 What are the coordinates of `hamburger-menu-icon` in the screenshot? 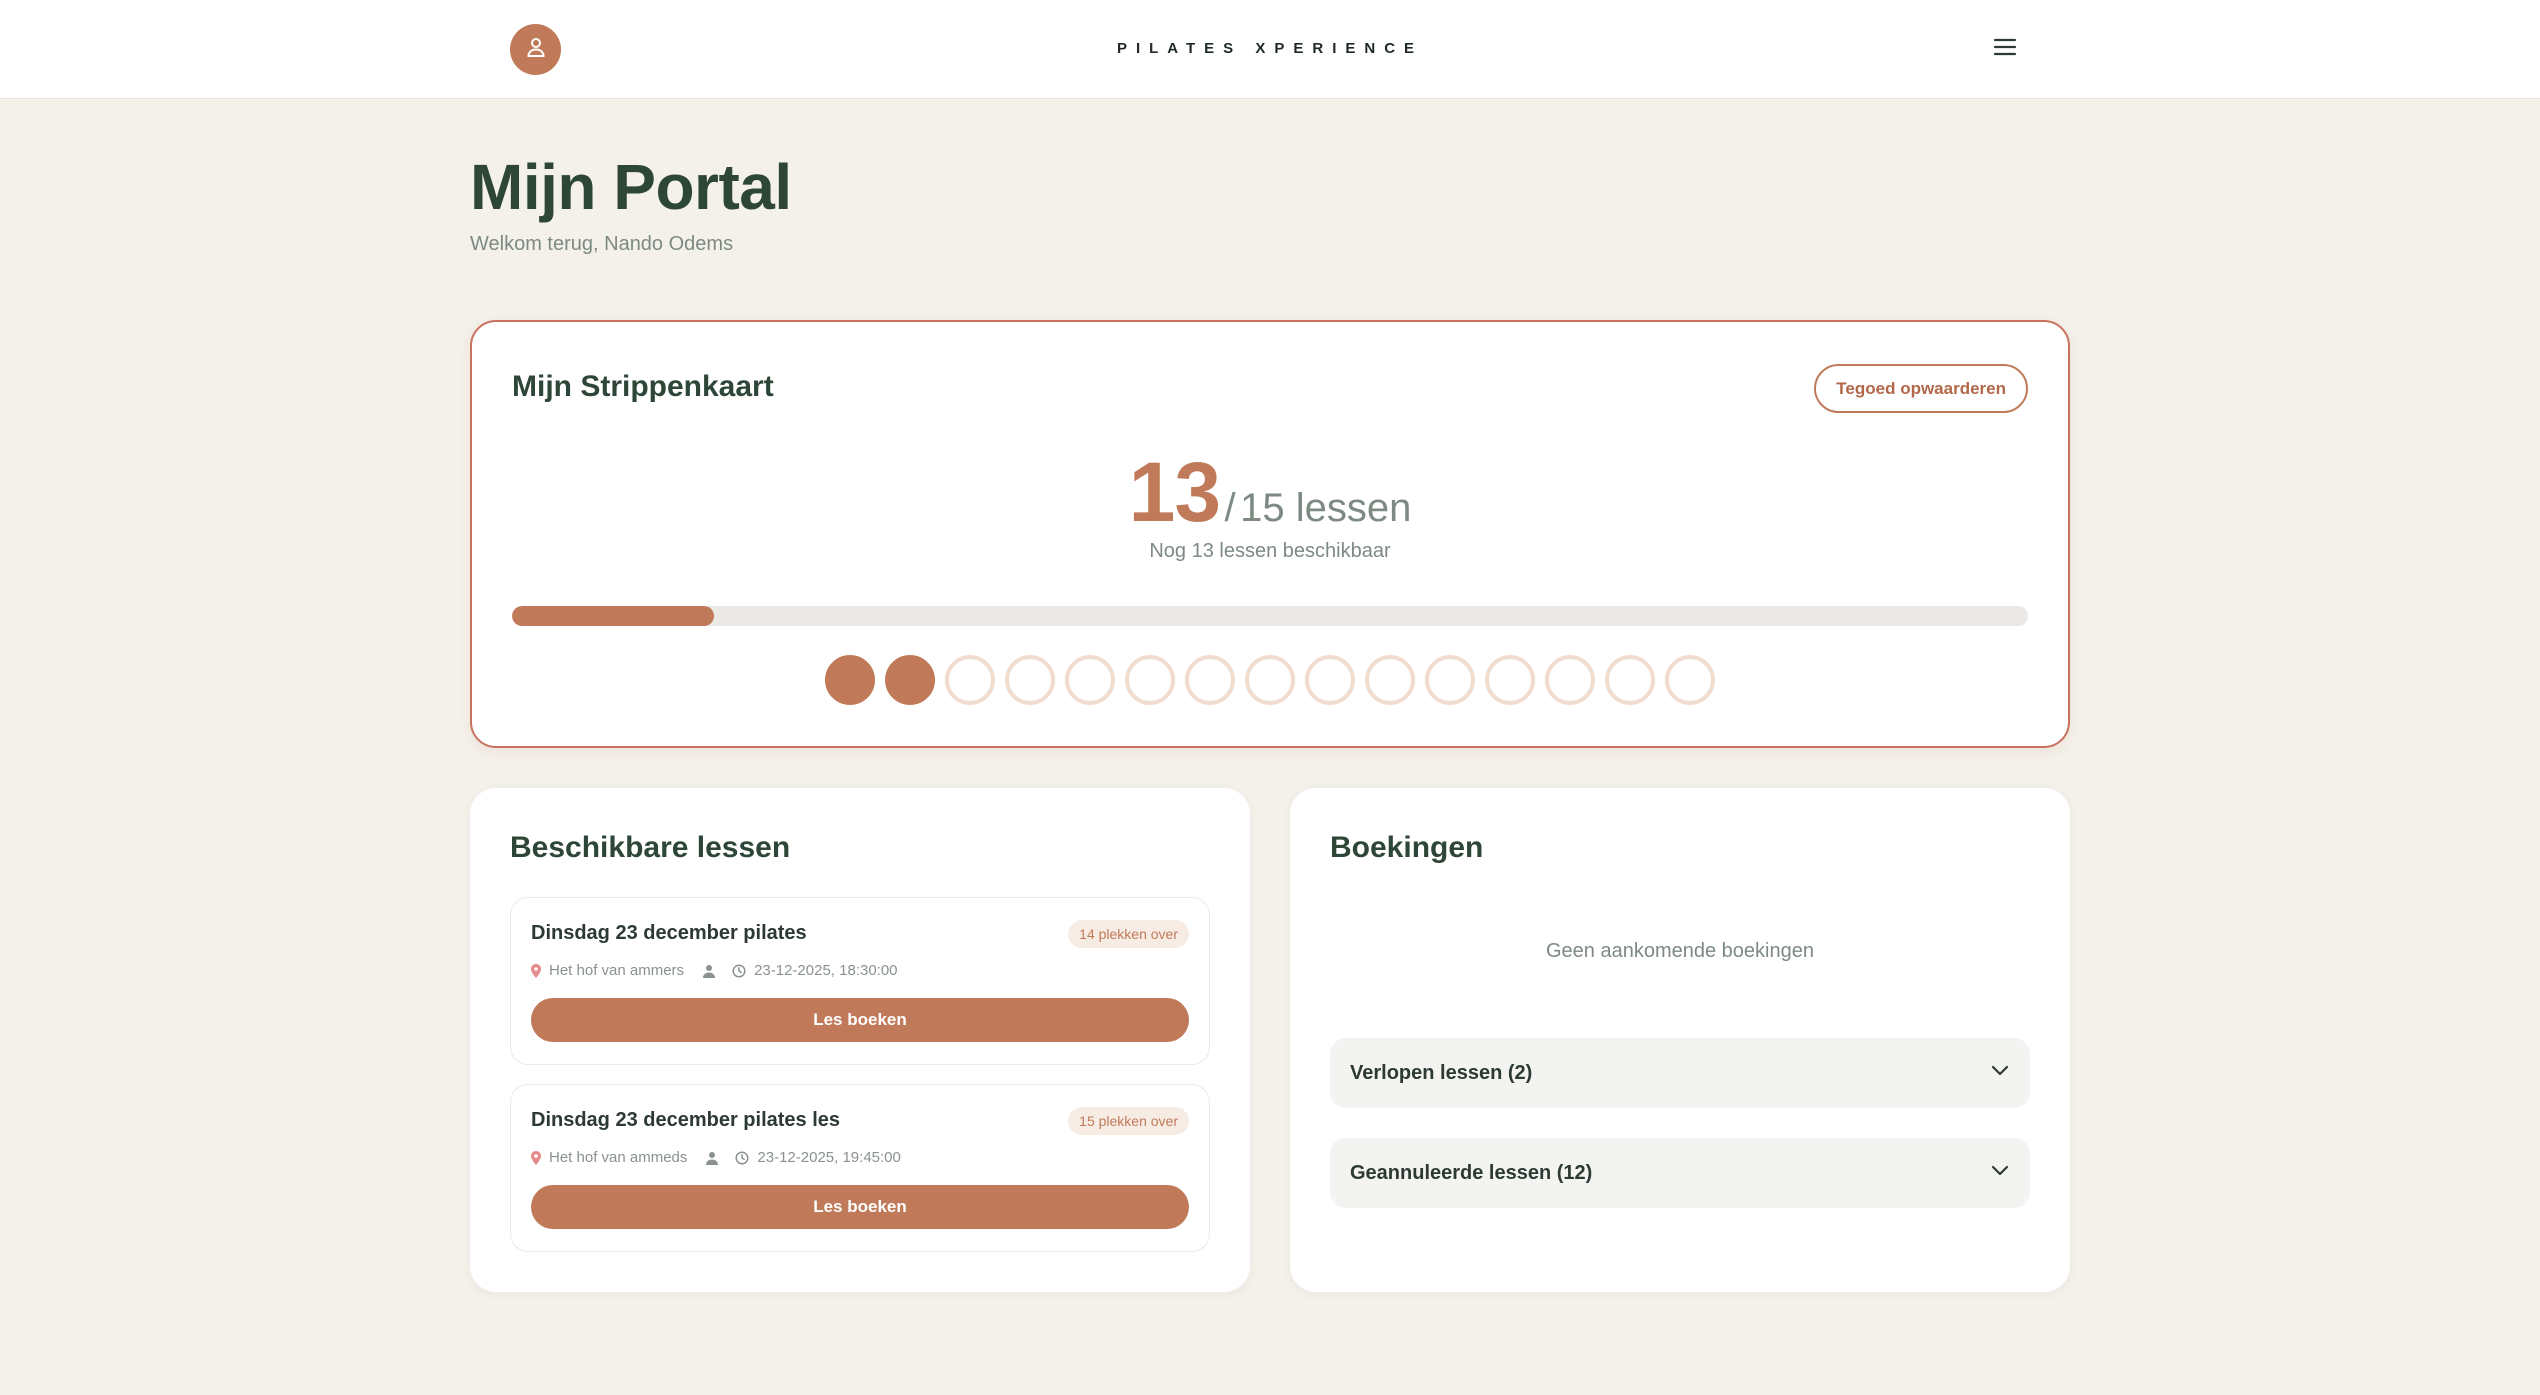 It's located at (2005, 49).